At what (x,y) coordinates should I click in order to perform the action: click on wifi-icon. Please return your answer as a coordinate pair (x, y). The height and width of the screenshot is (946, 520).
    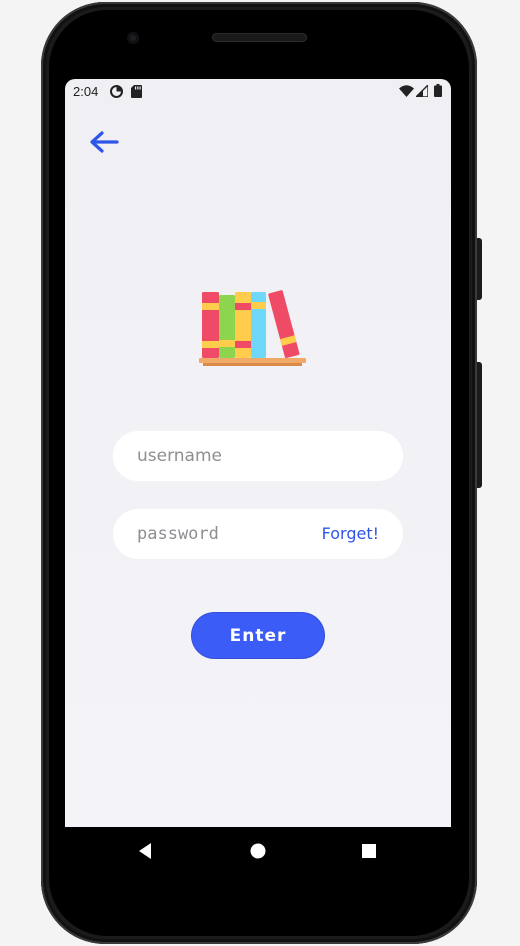
    Looking at the image, I should click on (406, 92).